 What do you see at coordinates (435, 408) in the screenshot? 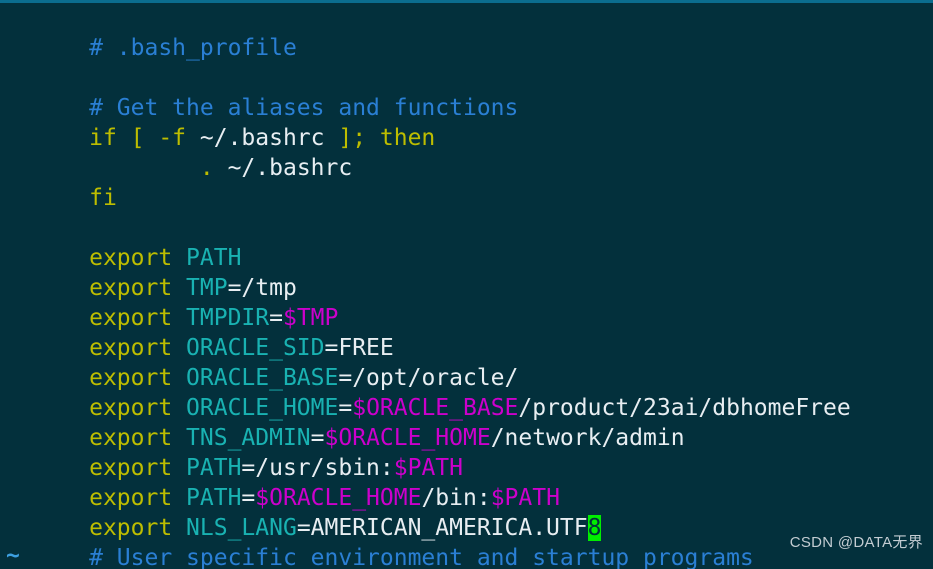
I see `variable-token: $ORACLE_BASE` at bounding box center [435, 408].